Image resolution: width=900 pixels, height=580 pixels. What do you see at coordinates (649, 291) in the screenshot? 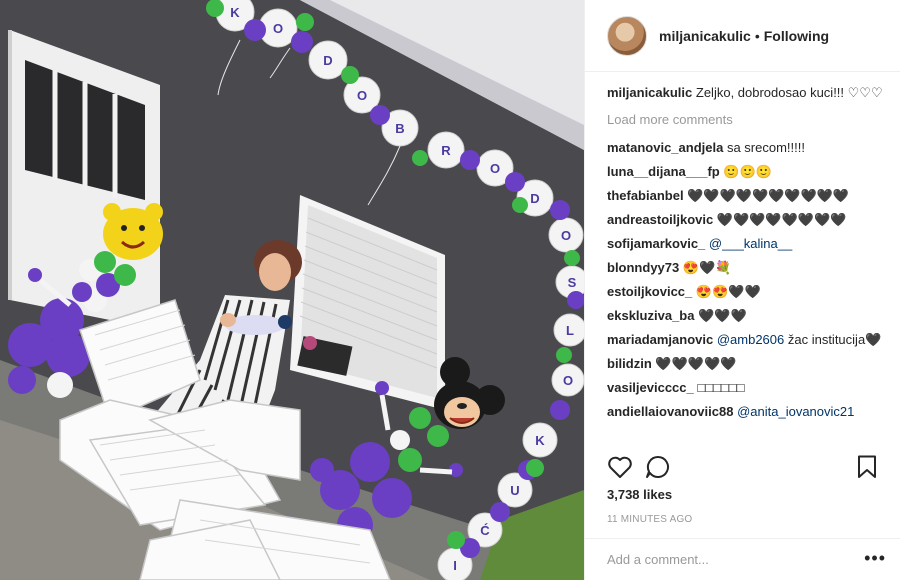
I see `comment-username: estoiljkovicc_` at bounding box center [649, 291].